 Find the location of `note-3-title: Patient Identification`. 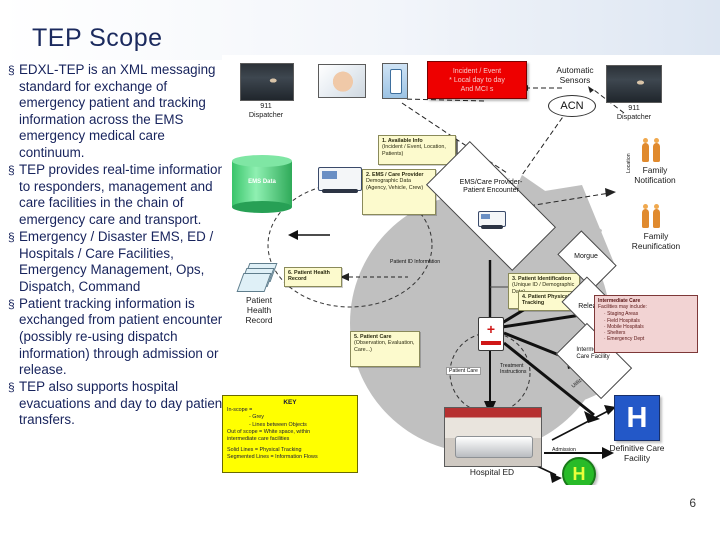

note-3-title: Patient Identification is located at coordinates (545, 279).